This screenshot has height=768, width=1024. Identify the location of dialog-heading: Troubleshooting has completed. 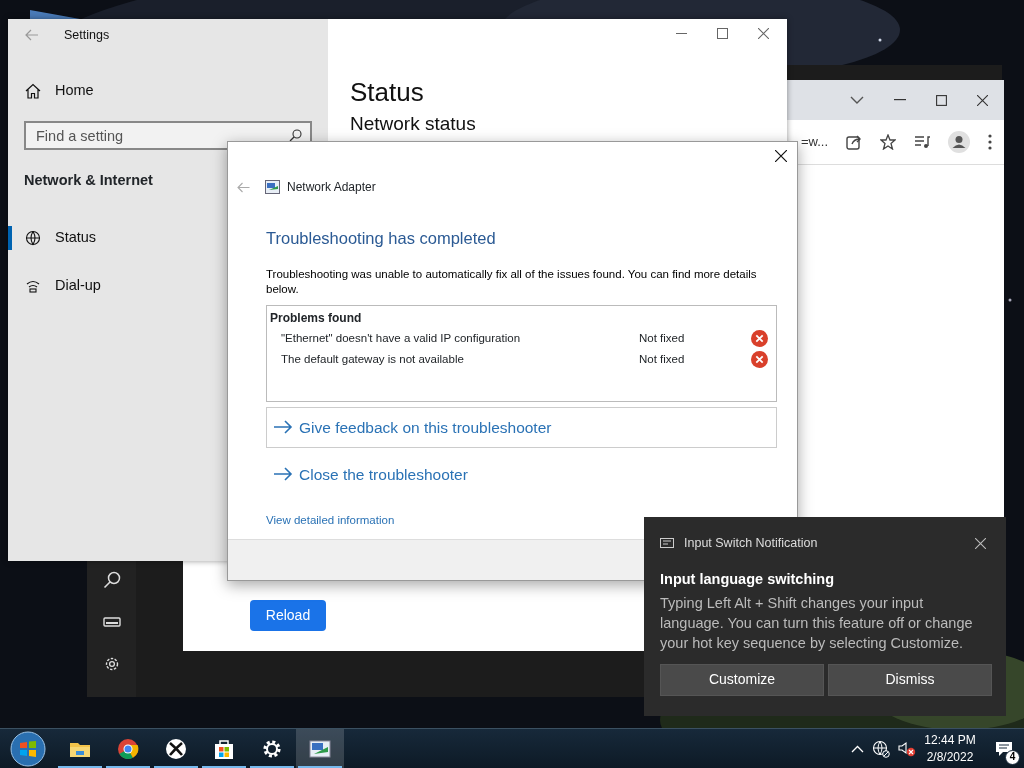
(381, 238).